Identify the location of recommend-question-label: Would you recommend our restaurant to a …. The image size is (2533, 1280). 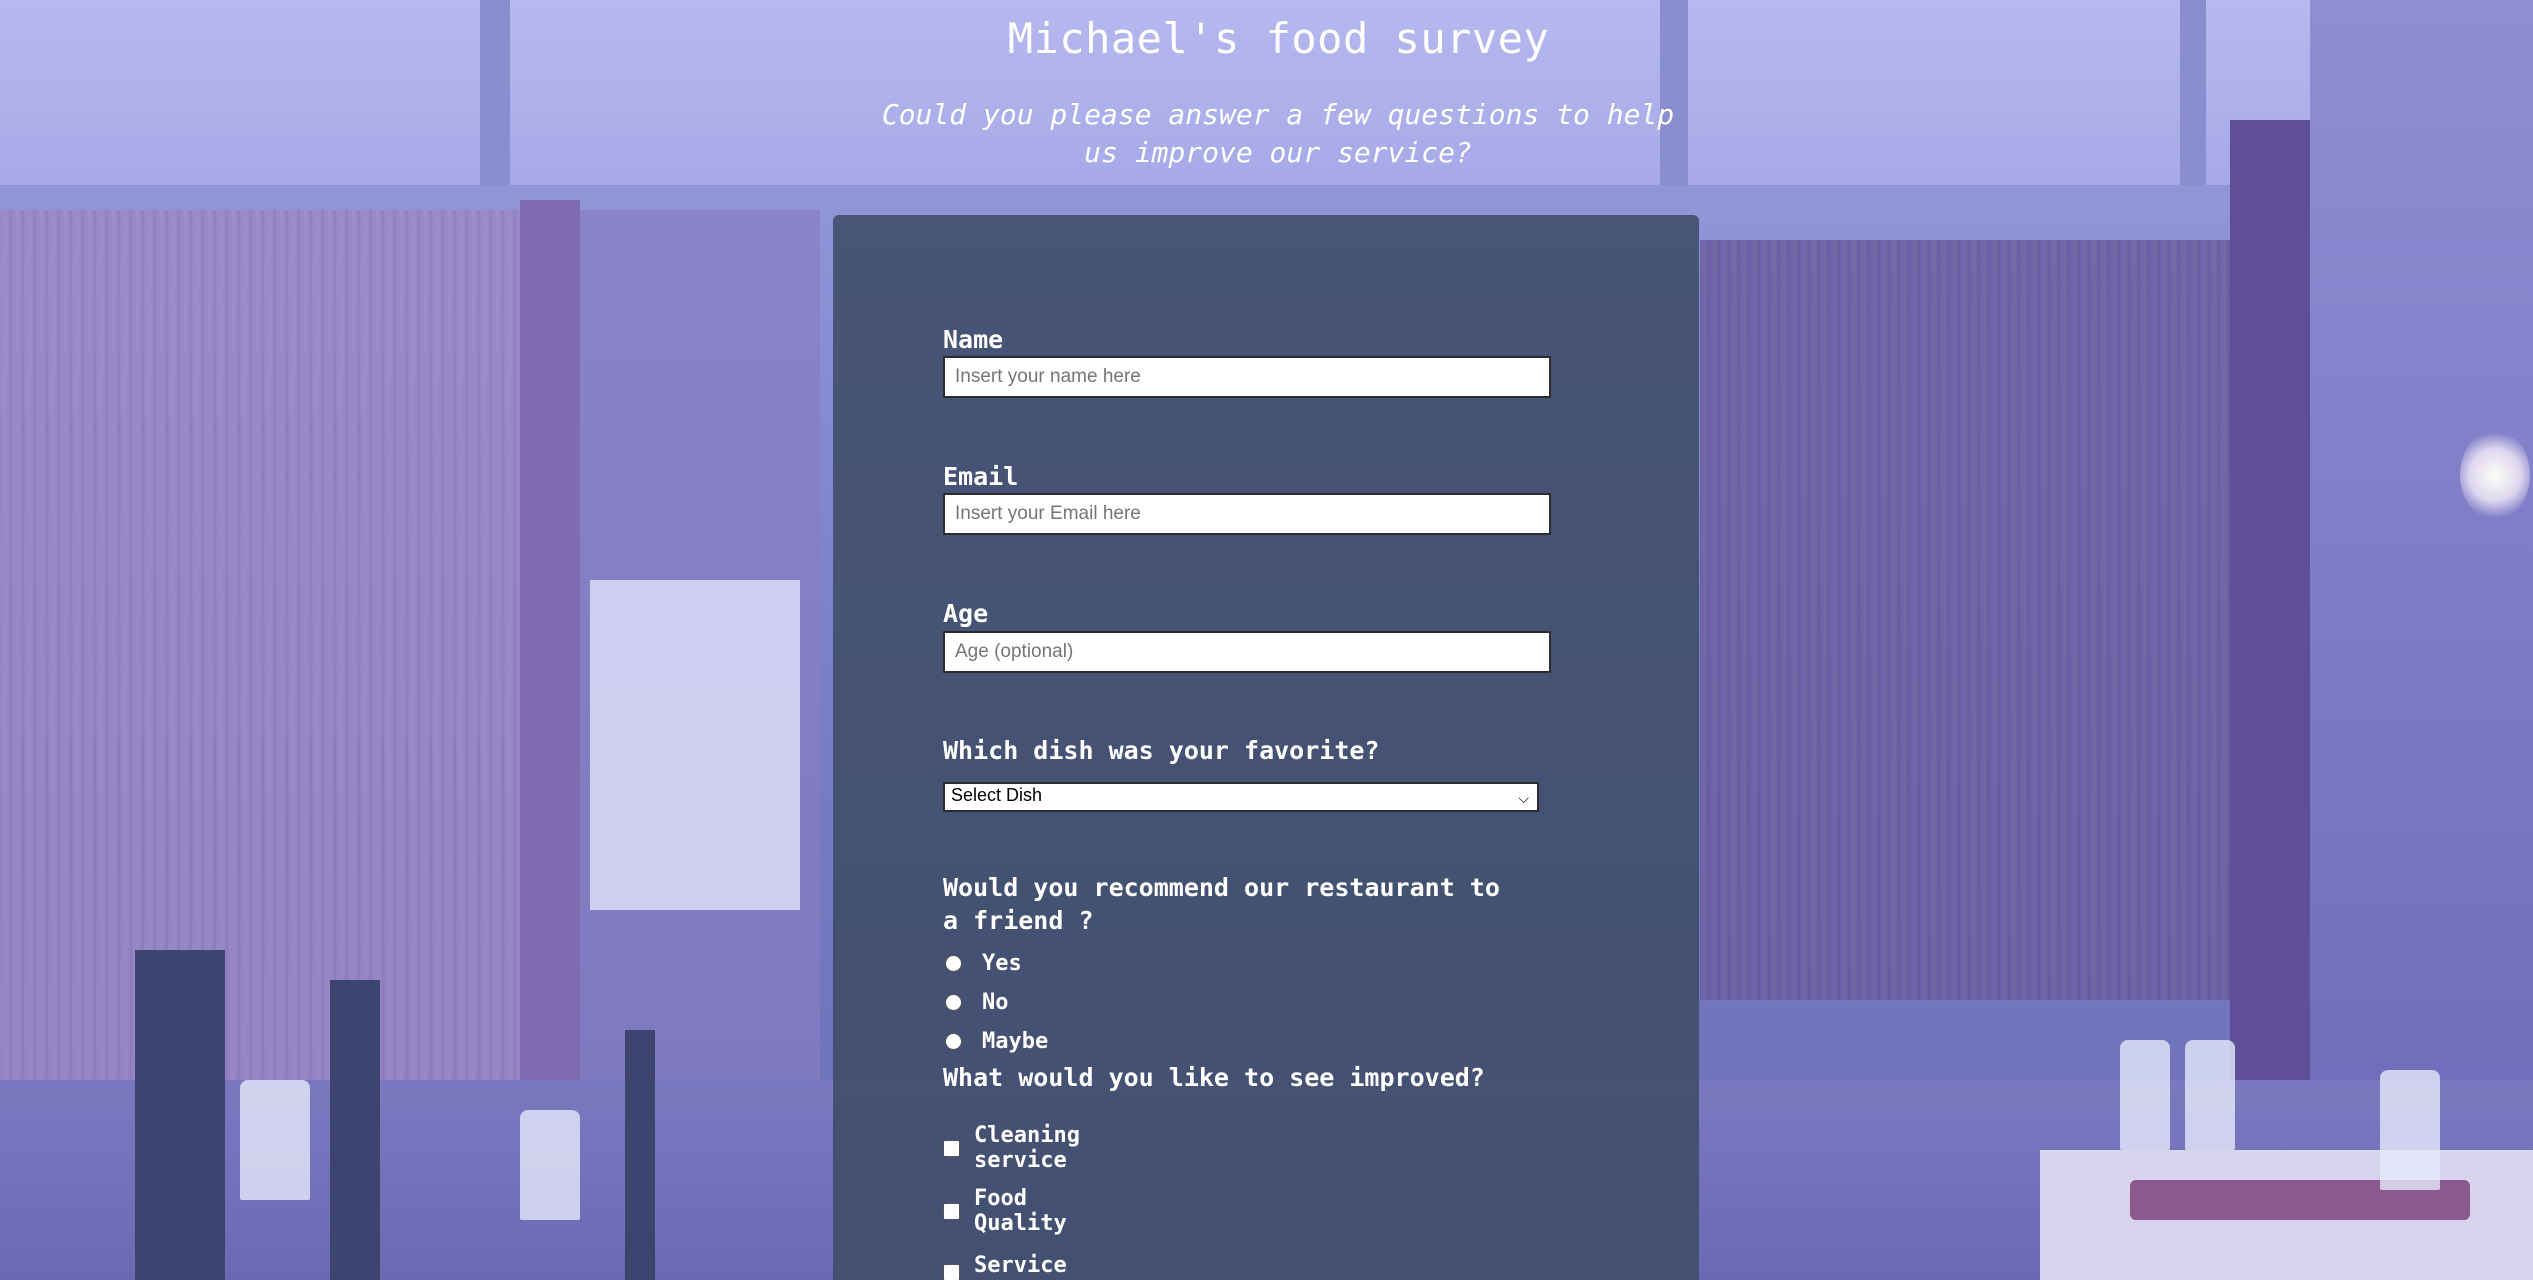
(1221, 904).